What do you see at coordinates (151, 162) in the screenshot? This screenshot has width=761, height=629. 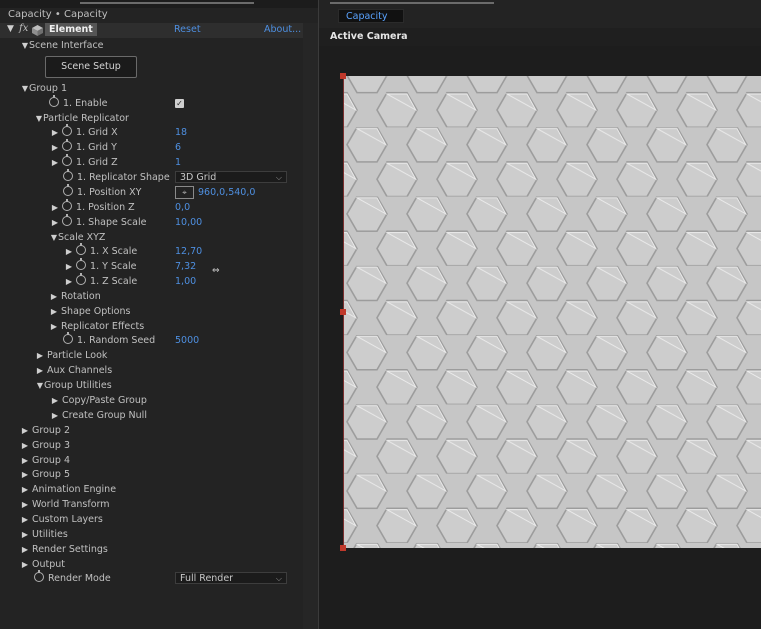 I see `grid-z-row: ▶ 1. Grid Z 1` at bounding box center [151, 162].